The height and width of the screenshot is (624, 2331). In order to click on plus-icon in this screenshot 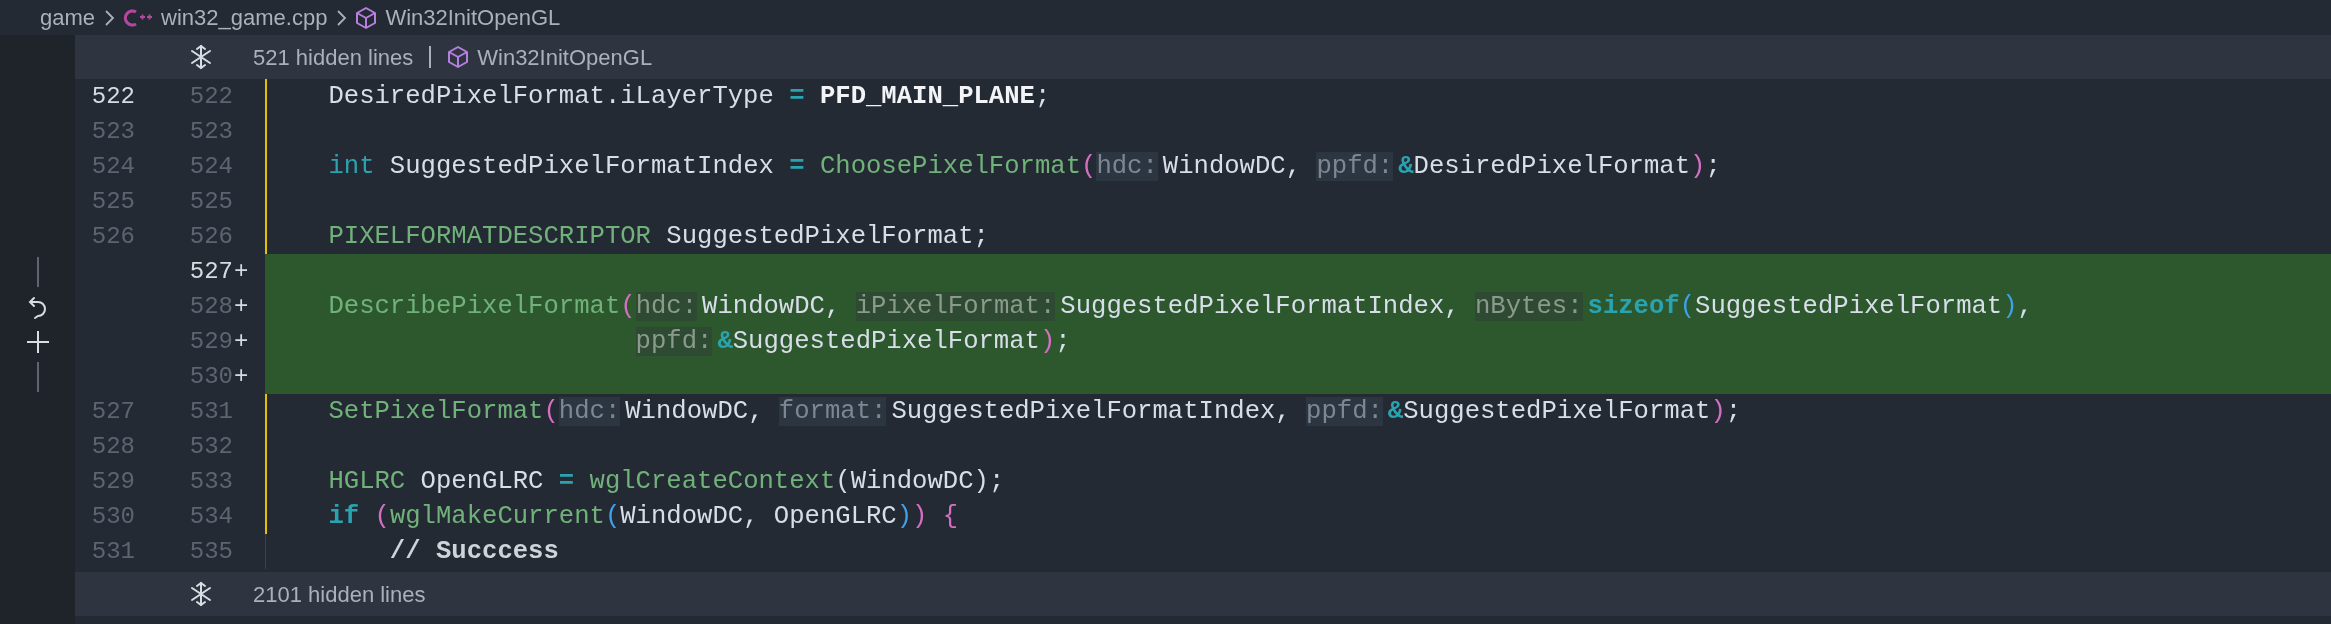, I will do `click(37, 341)`.